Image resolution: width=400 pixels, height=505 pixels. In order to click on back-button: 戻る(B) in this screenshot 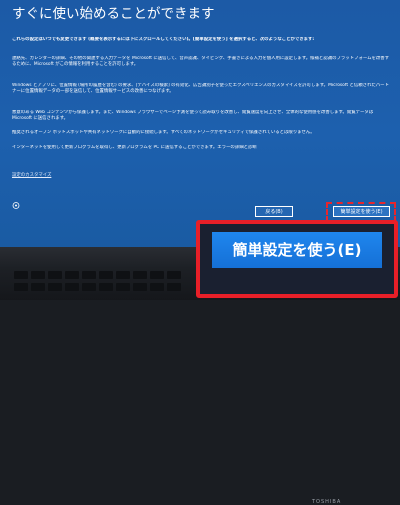, I will do `click(274, 211)`.